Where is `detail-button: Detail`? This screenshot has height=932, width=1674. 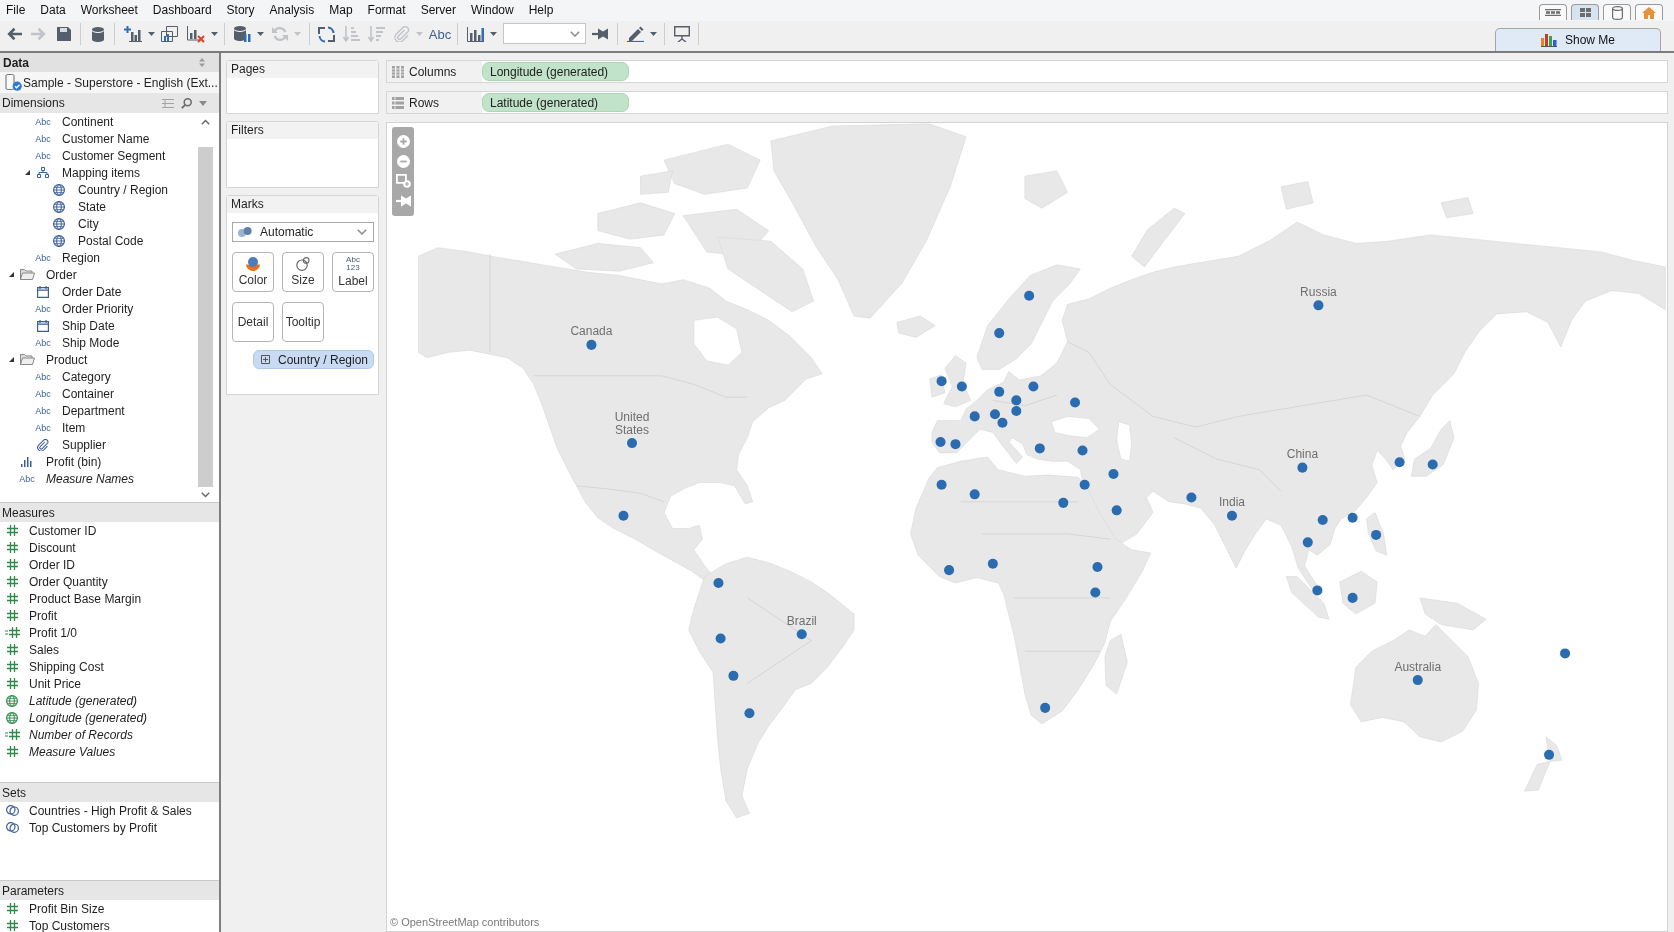
detail-button: Detail is located at coordinates (253, 322).